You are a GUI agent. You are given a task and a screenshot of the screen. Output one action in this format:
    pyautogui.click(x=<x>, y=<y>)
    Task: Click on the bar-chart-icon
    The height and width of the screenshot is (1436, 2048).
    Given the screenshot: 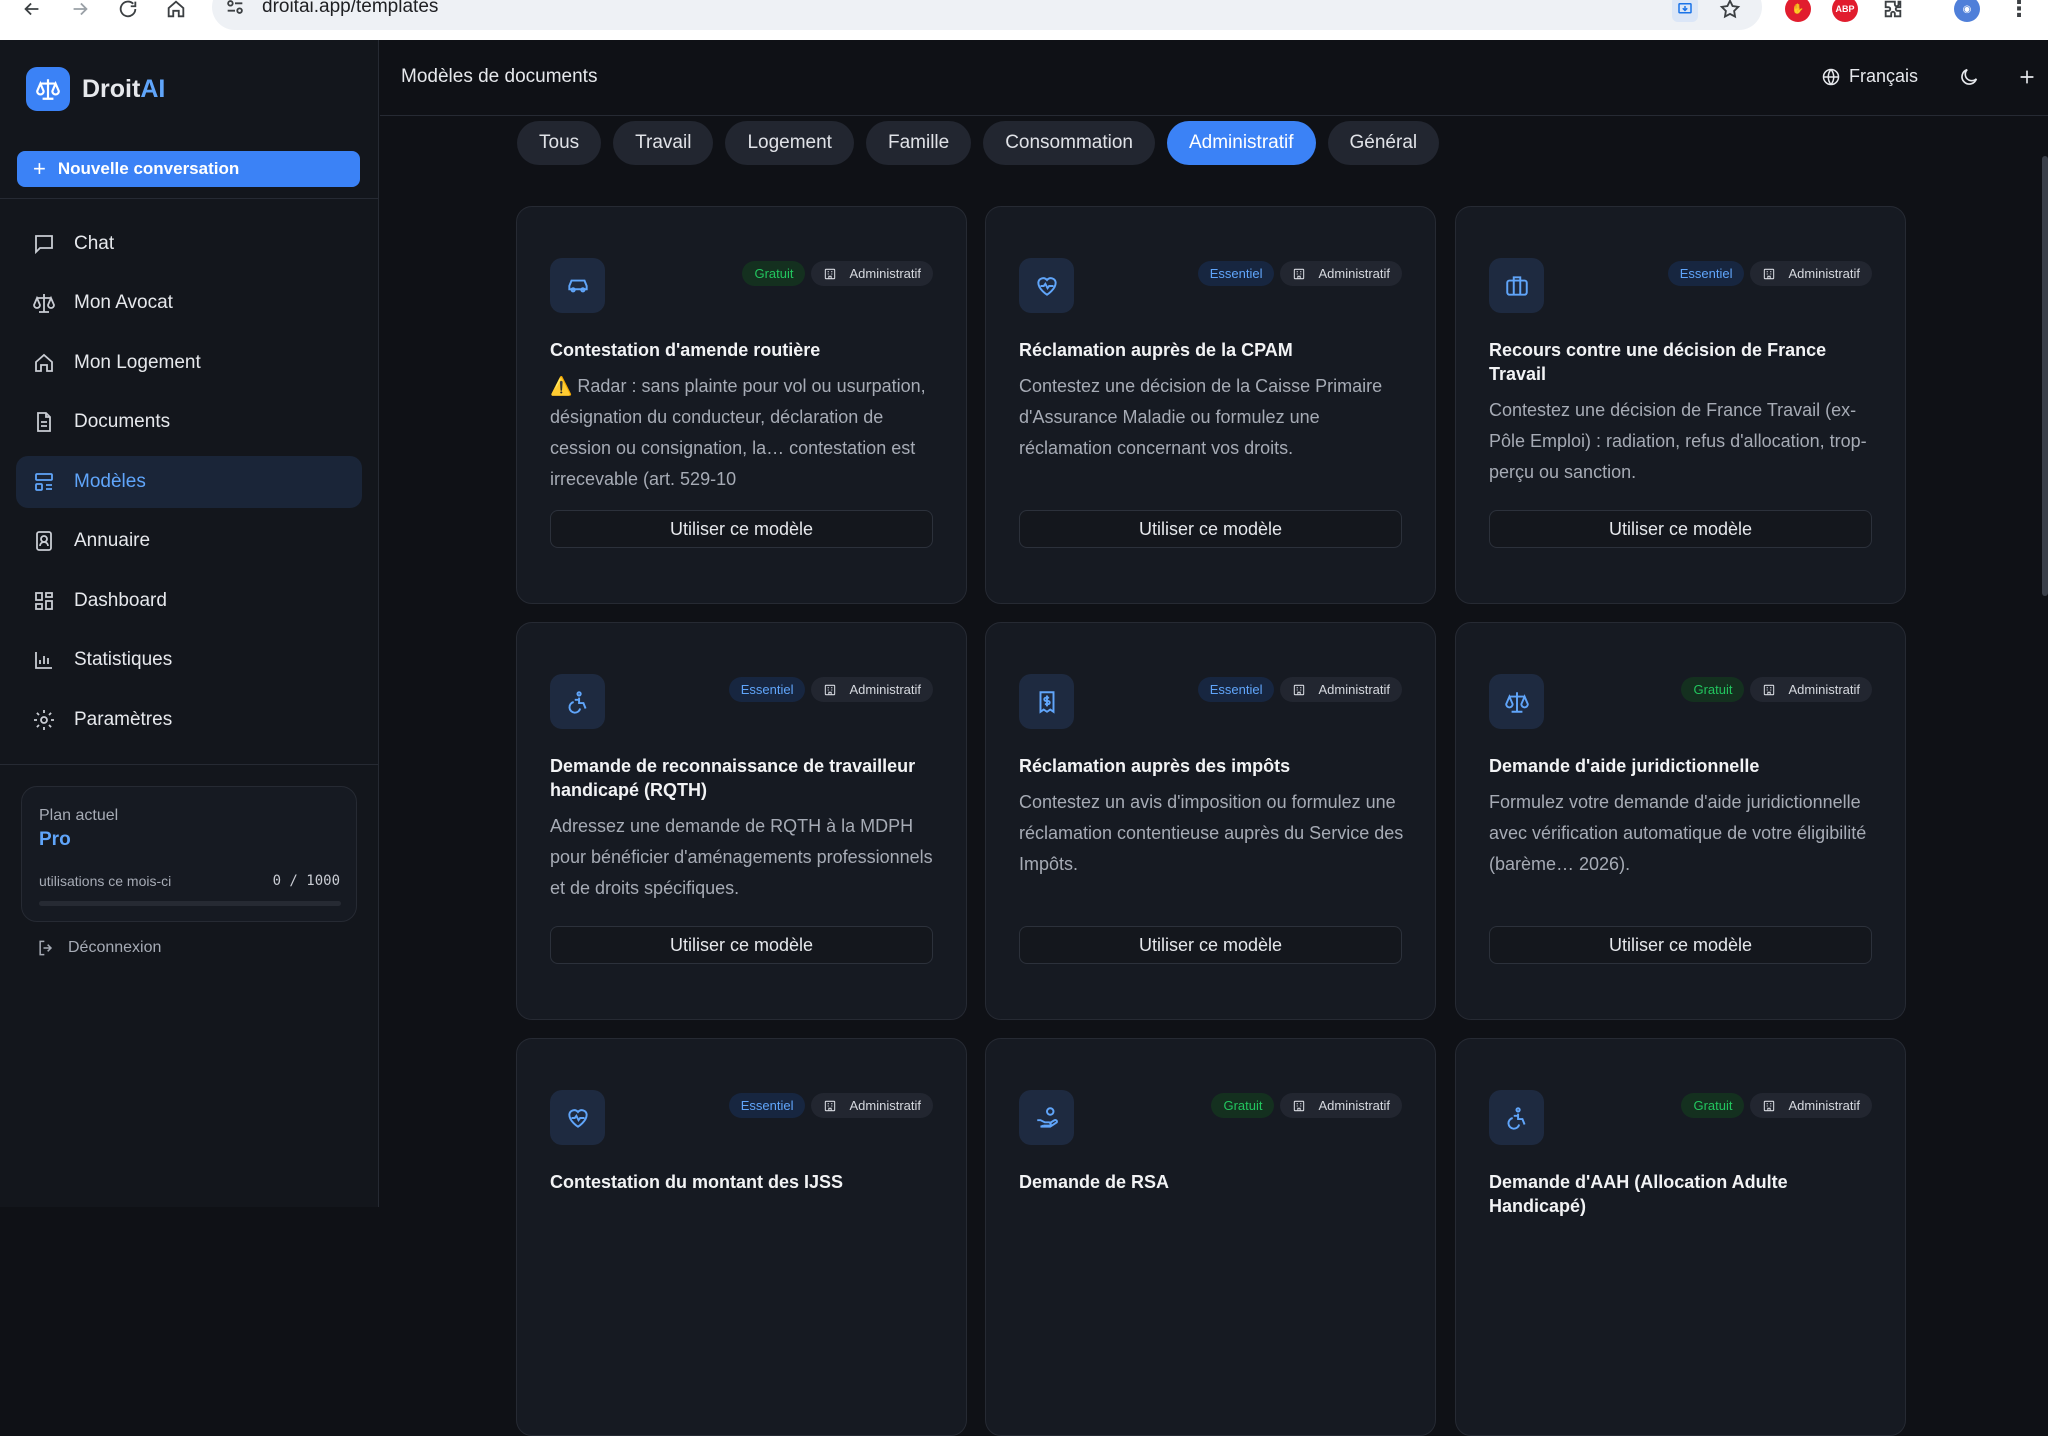 What is the action you would take?
    pyautogui.click(x=43, y=660)
    